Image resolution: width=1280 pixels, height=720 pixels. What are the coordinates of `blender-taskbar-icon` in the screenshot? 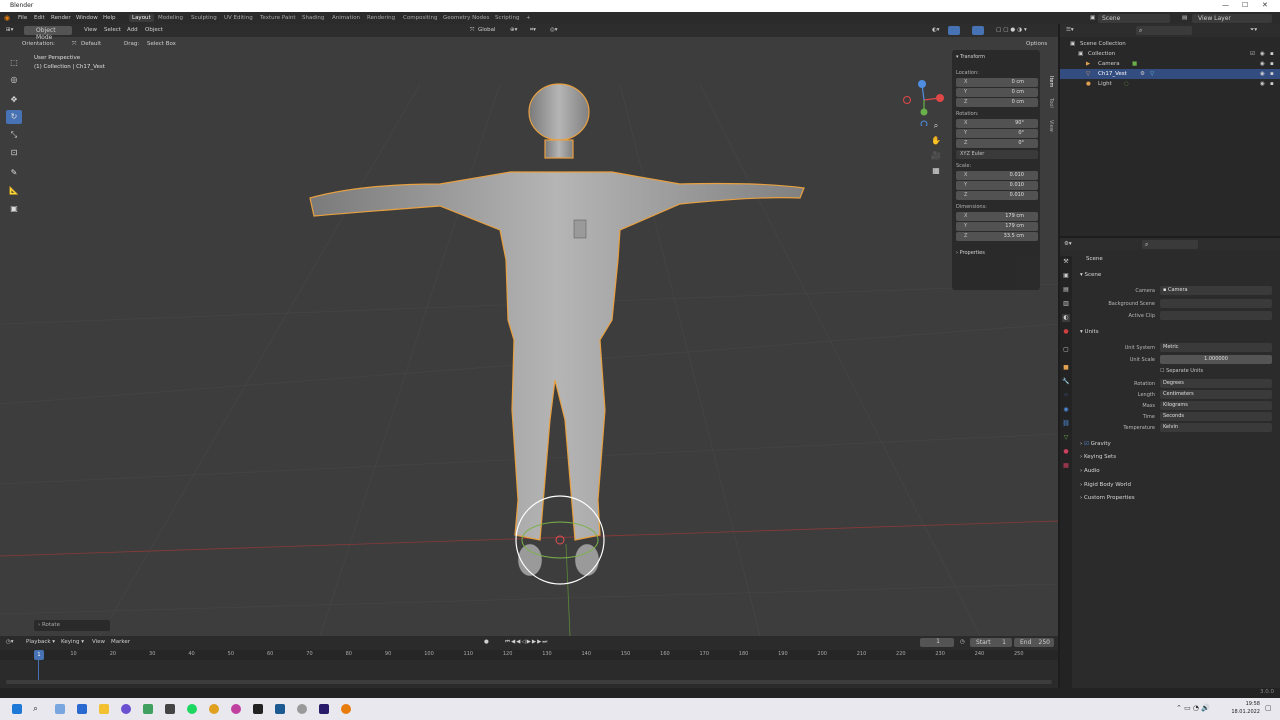 It's located at (346, 709).